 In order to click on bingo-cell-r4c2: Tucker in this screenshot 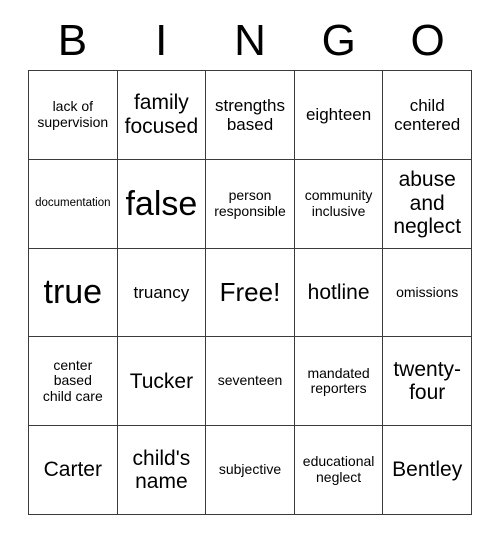, I will do `click(162, 382)`.